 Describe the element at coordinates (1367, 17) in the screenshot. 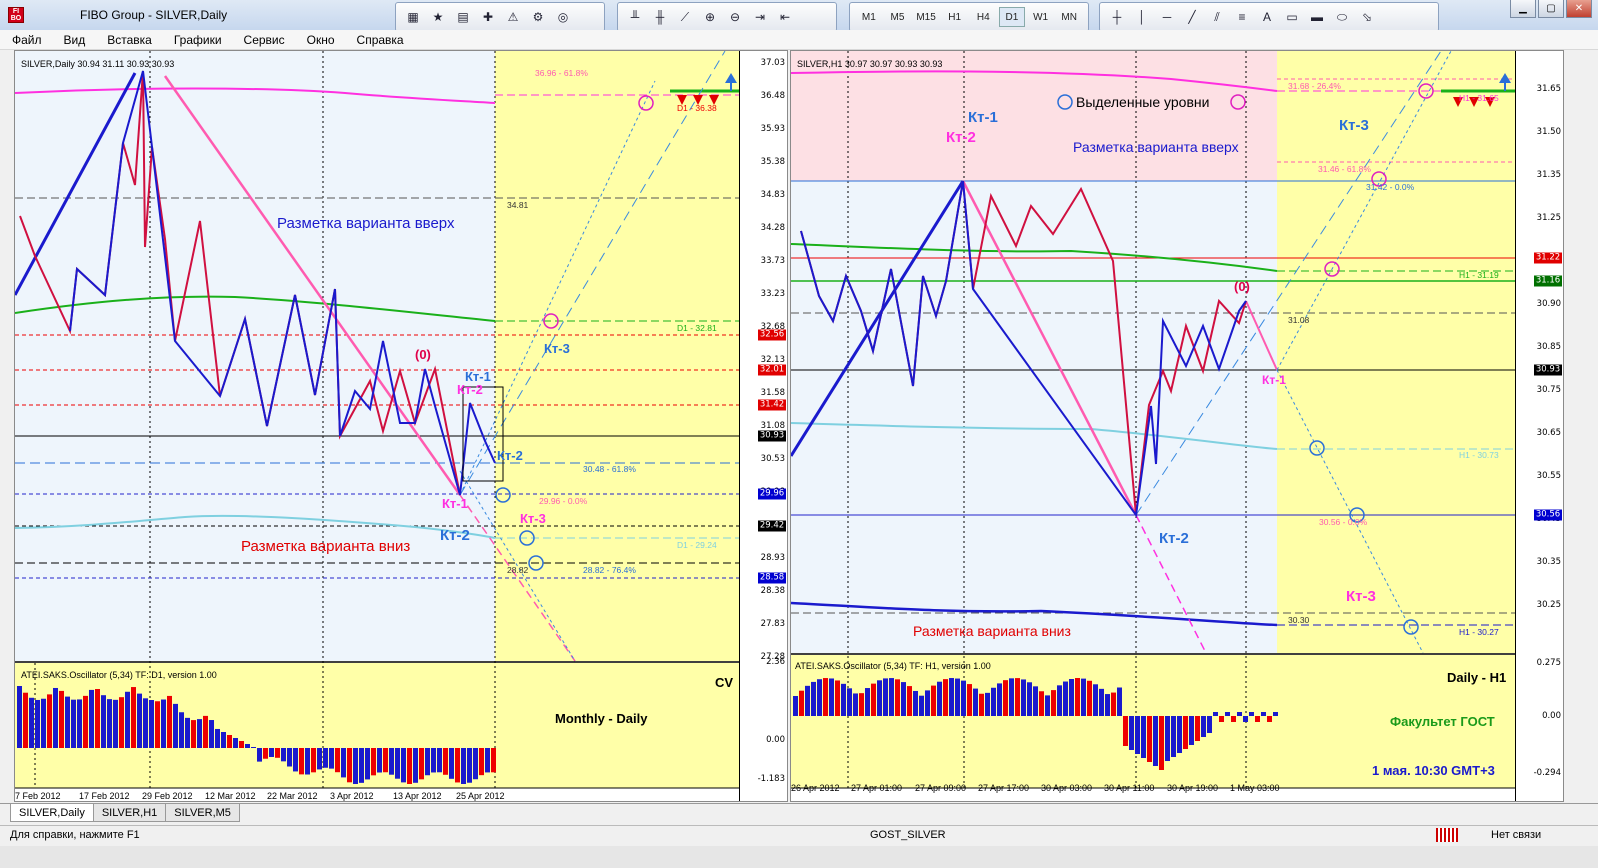

I see `arrows-icon: ⬂` at that location.